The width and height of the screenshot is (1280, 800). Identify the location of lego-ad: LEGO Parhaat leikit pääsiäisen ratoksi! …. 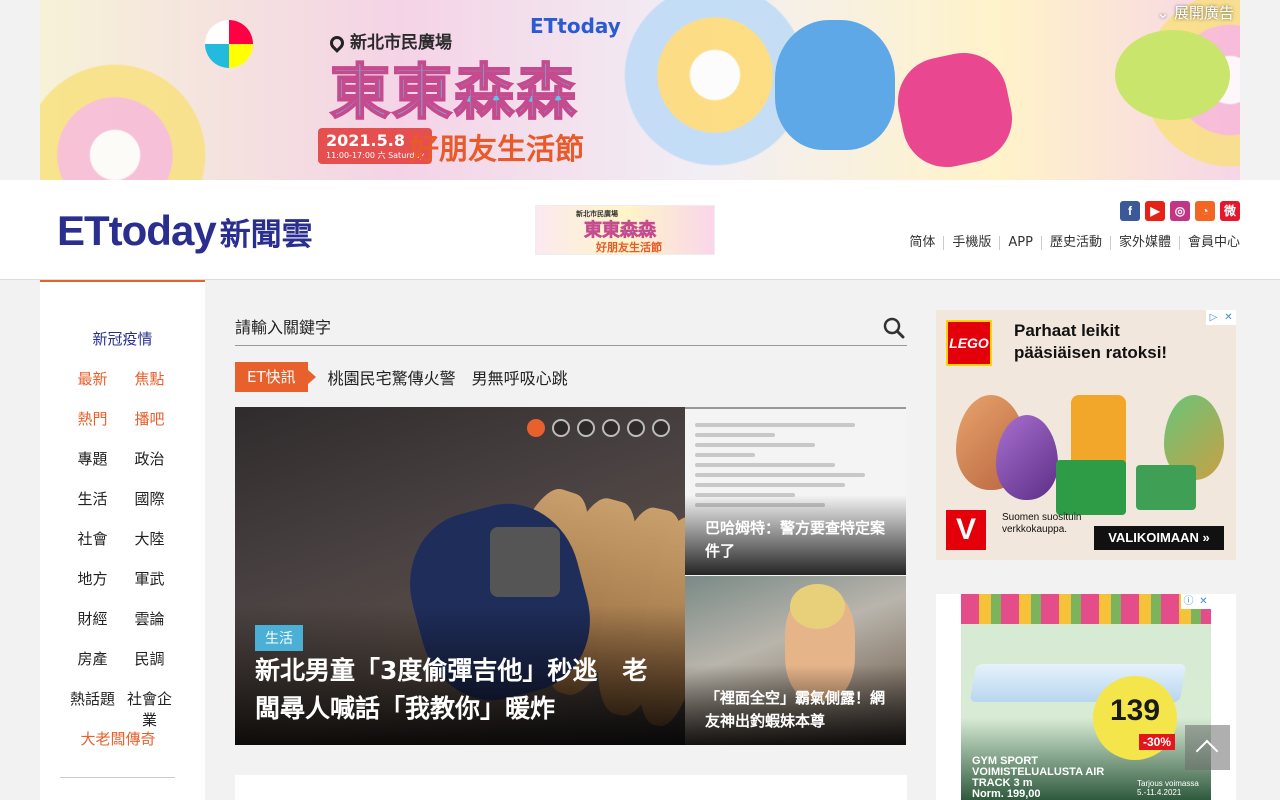
(1086, 435).